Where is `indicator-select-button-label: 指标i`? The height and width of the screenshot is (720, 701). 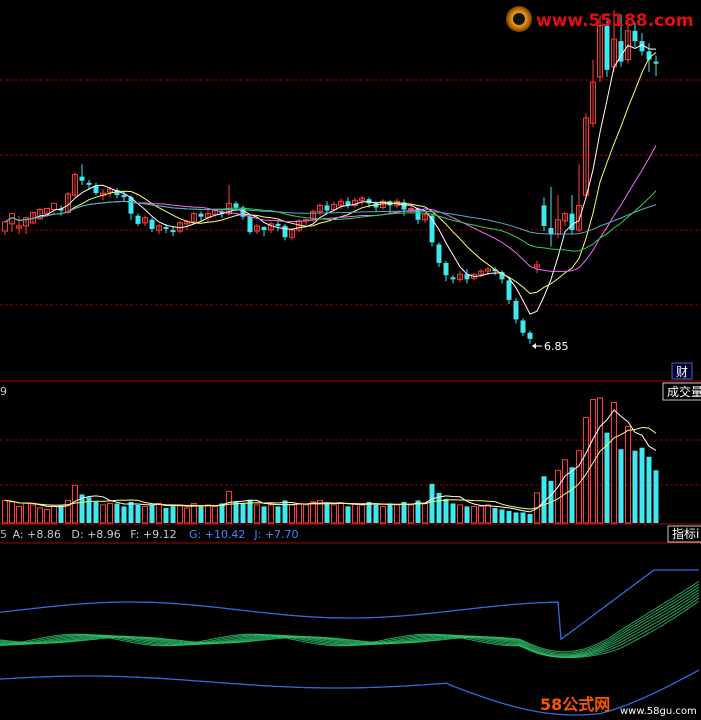 indicator-select-button-label: 指标i is located at coordinates (685, 533).